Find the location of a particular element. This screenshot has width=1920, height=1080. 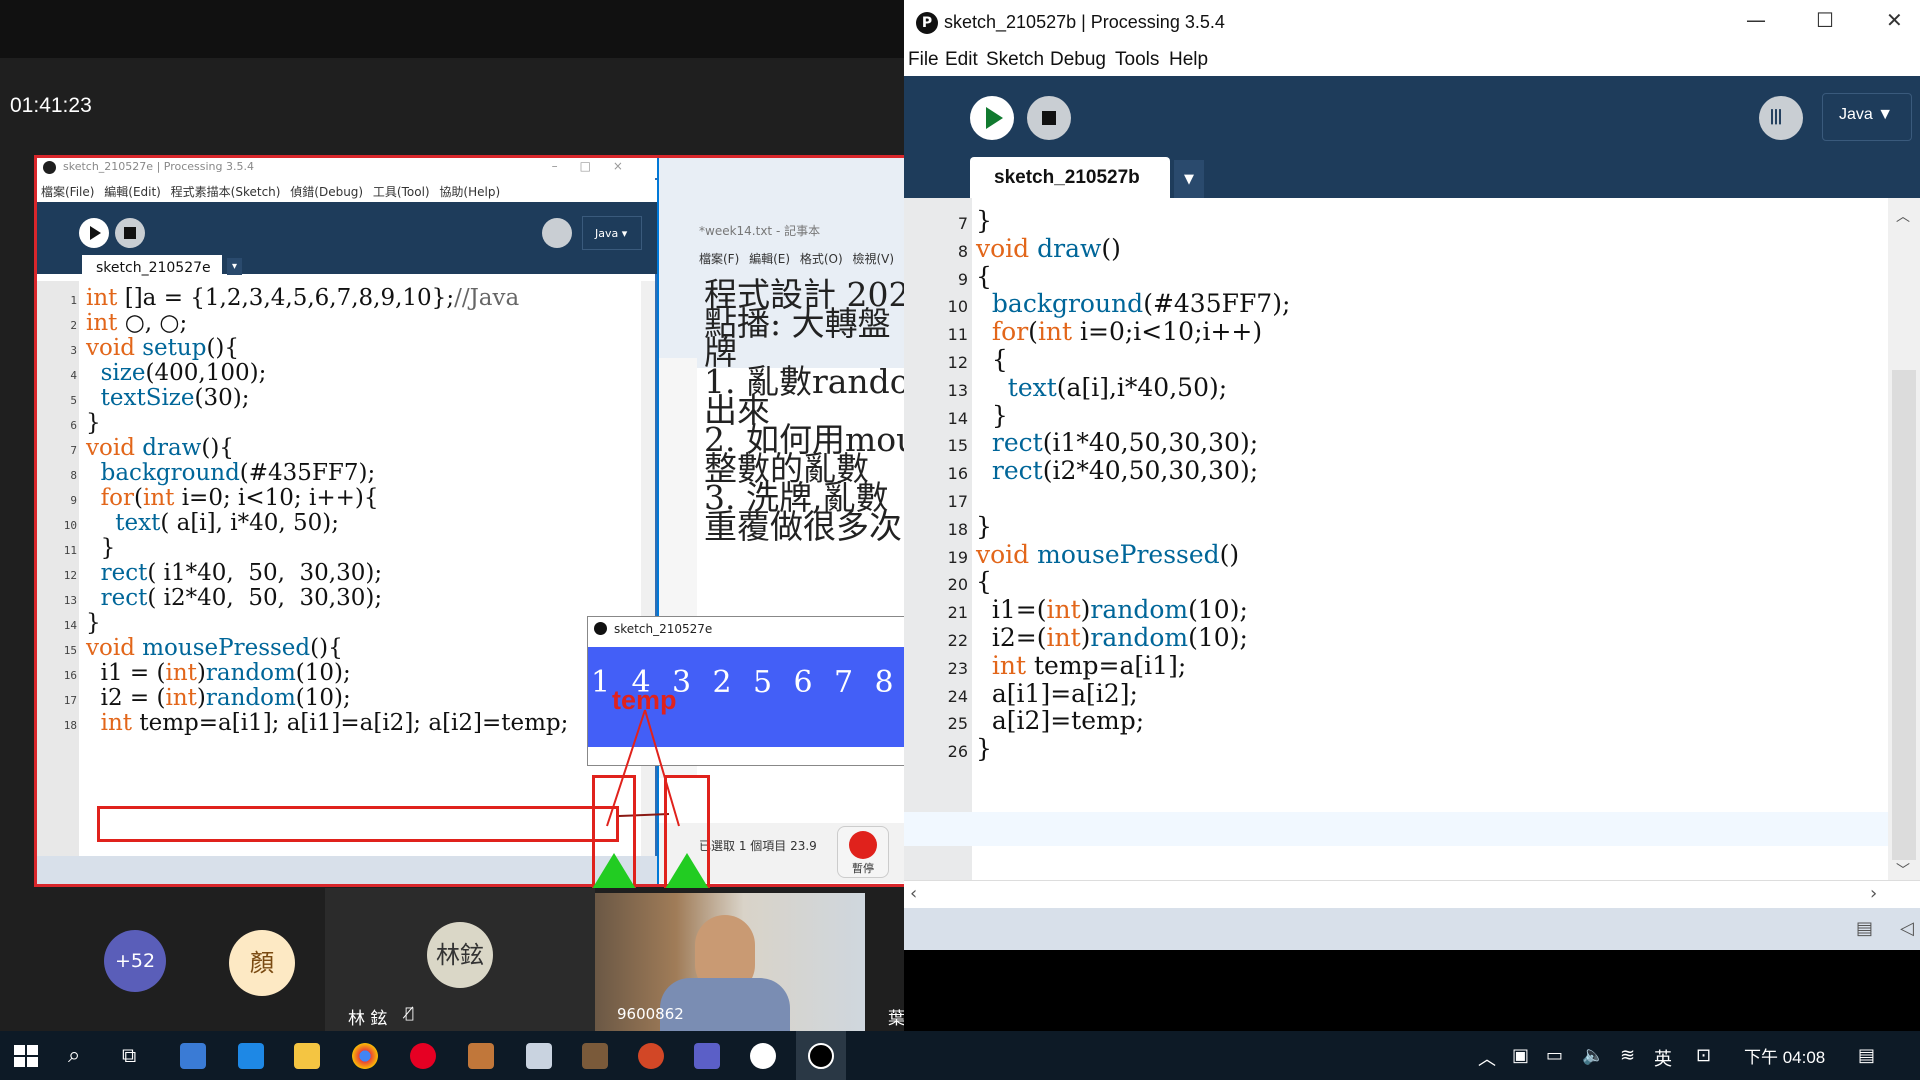

shared-line-number: 6 is located at coordinates (73, 425).